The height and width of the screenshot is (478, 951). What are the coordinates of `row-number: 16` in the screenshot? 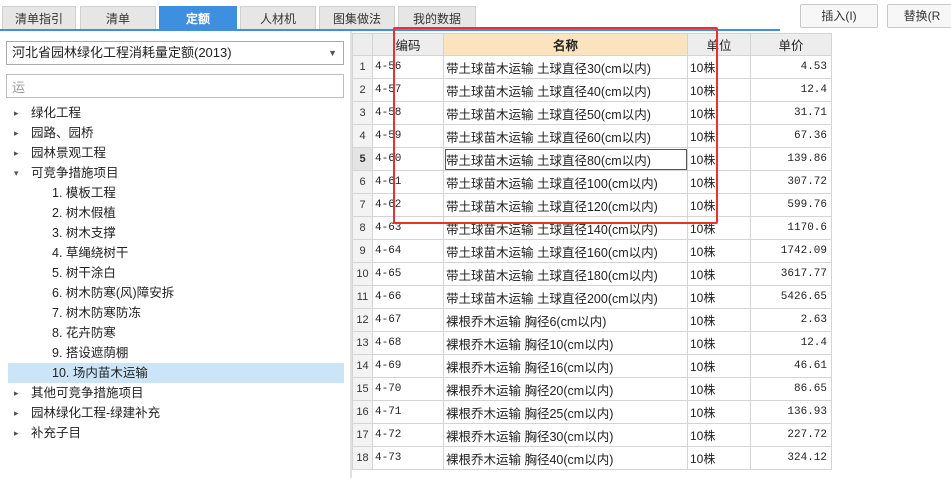 It's located at (362, 412).